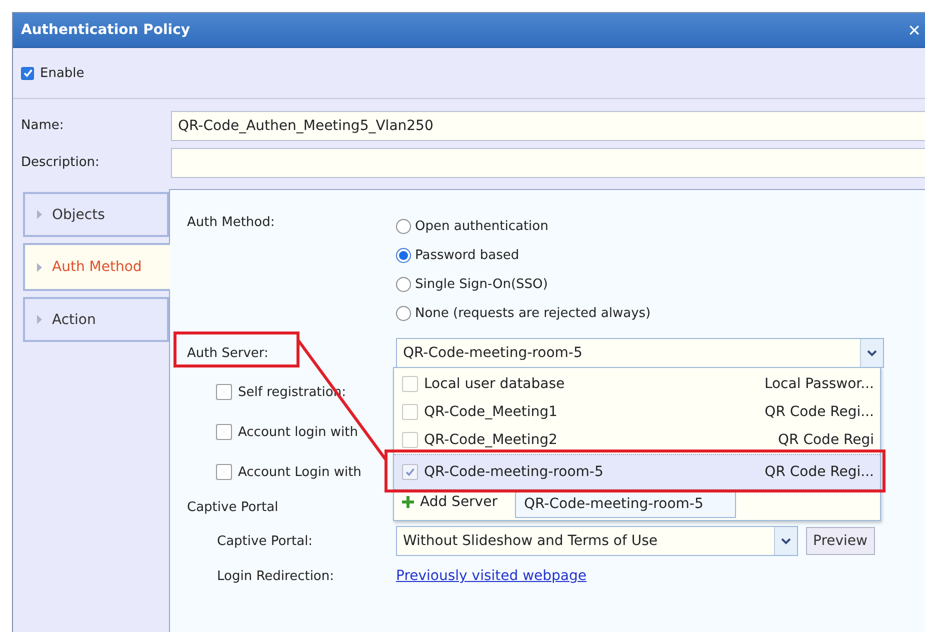  Describe the element at coordinates (840, 541) in the screenshot. I see `preview-button: Preview` at that location.